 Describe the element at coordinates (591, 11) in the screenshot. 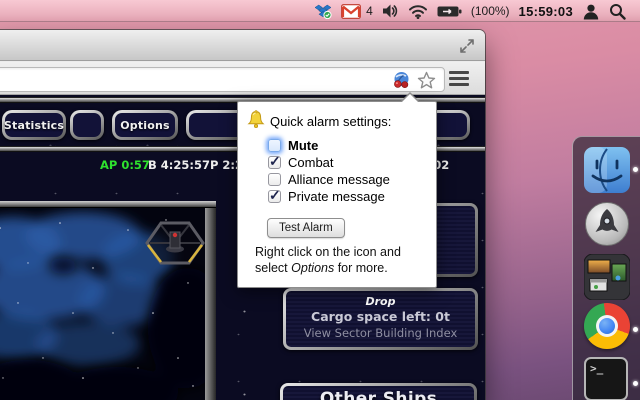

I see `user-menu-icon` at that location.